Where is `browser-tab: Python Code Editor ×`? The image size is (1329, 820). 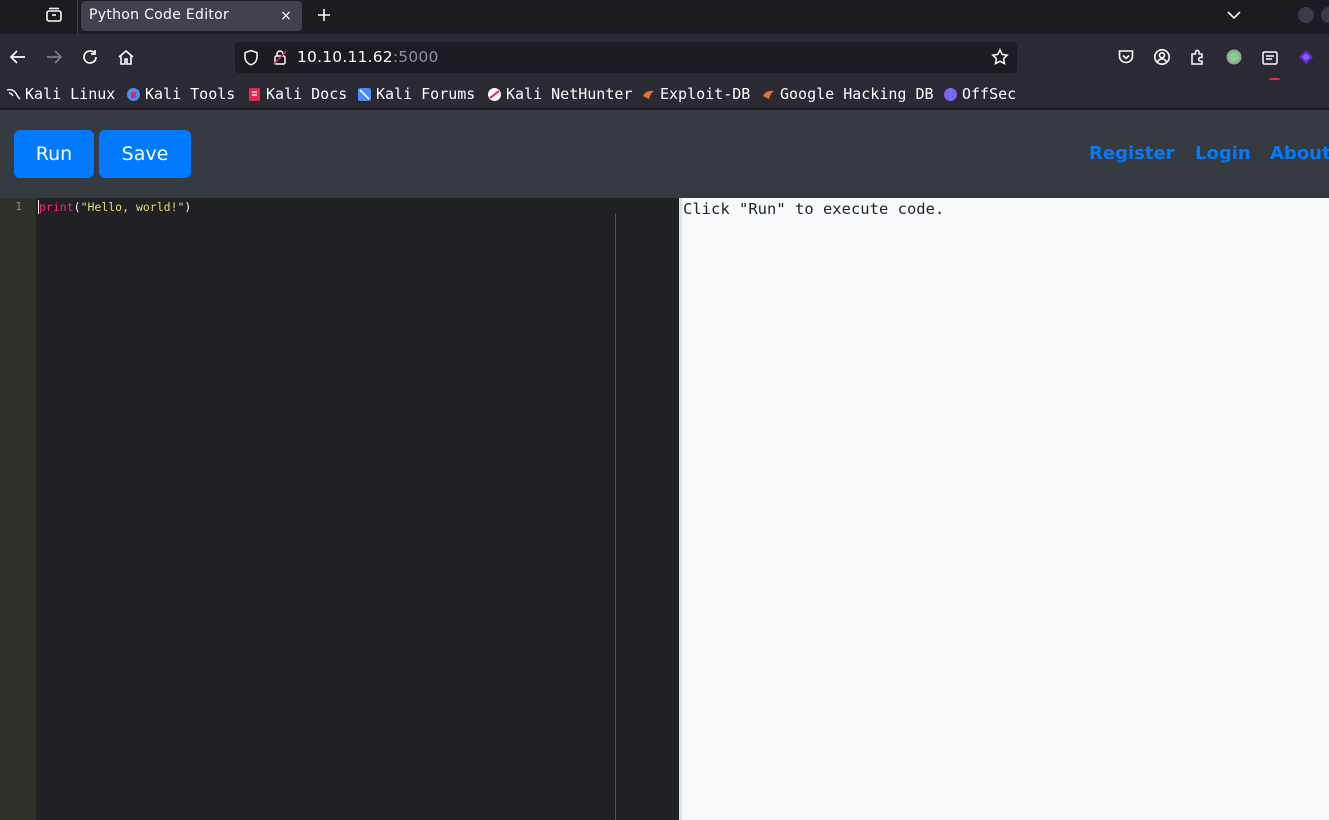 browser-tab: Python Code Editor × is located at coordinates (191, 16).